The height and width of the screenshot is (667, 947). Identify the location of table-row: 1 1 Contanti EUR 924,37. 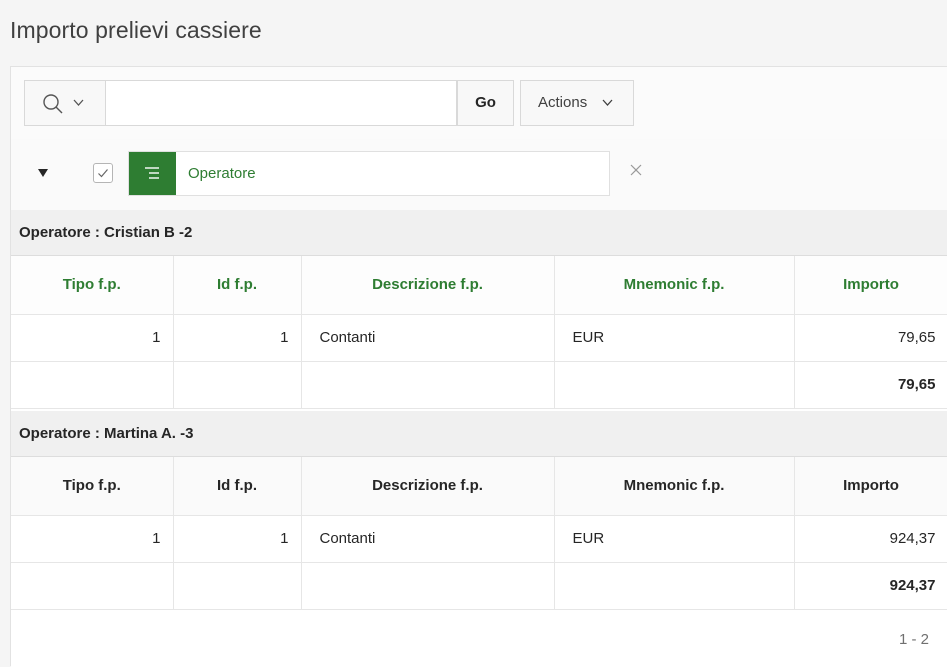
(479, 539).